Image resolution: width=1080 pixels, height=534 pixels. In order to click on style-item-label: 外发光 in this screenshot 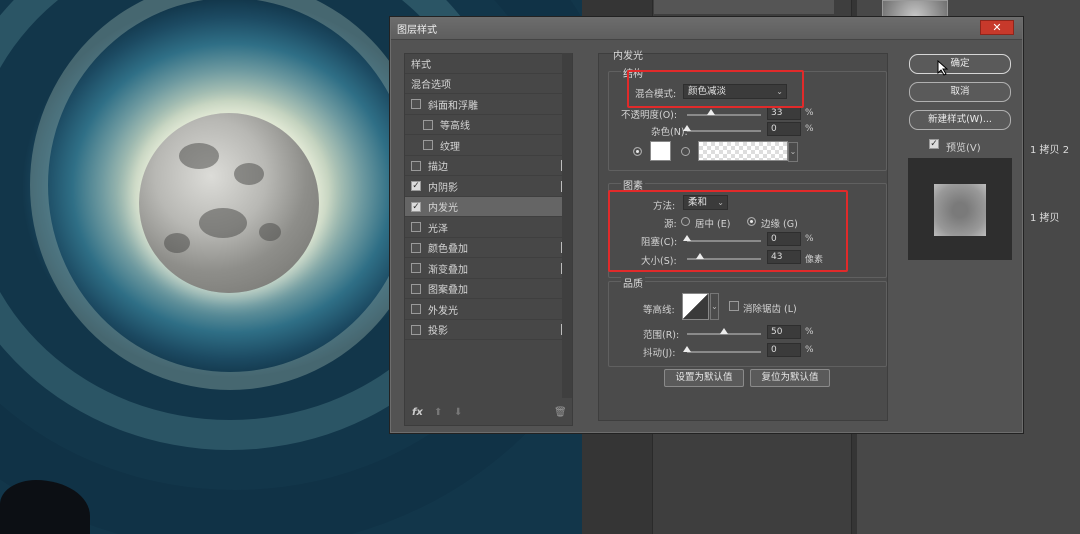, I will do `click(443, 311)`.